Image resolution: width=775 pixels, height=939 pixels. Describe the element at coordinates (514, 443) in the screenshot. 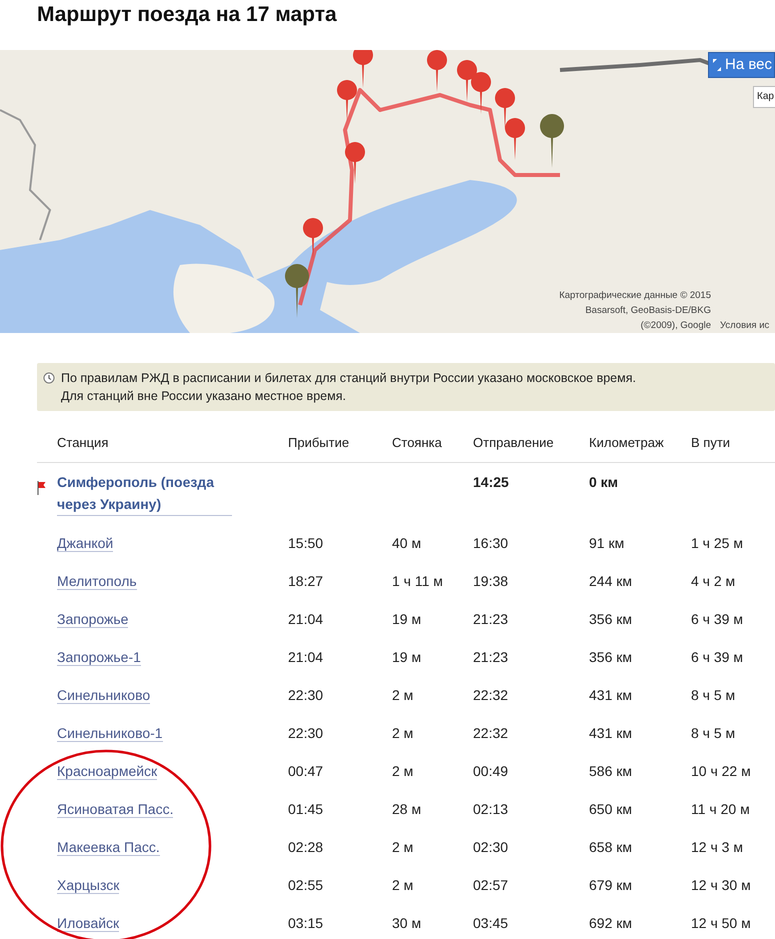

I see `column-header: Отправление` at that location.